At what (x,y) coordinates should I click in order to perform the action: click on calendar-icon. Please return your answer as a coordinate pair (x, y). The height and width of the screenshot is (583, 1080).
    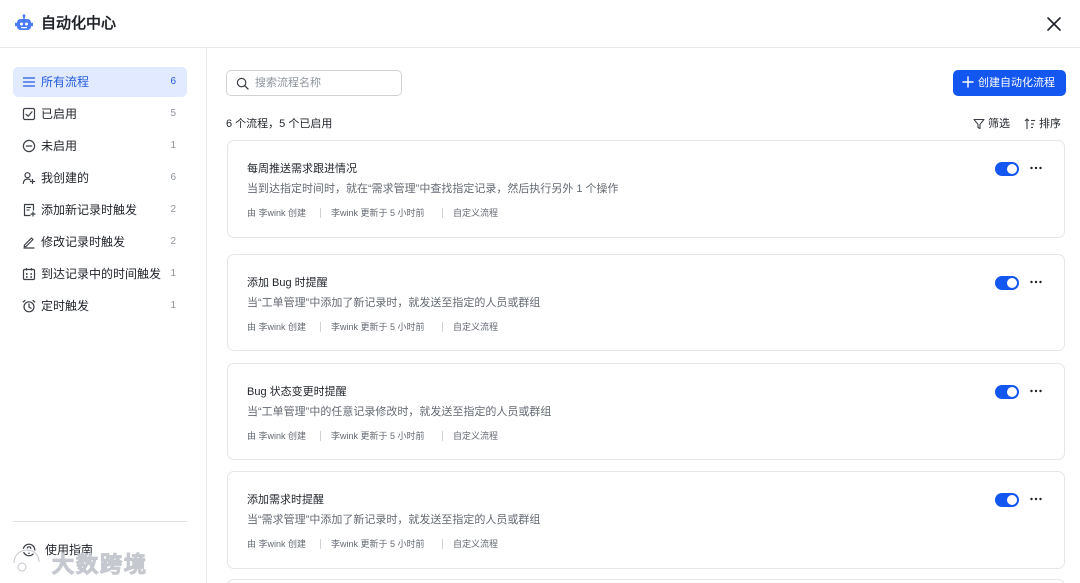
    Looking at the image, I should click on (29, 274).